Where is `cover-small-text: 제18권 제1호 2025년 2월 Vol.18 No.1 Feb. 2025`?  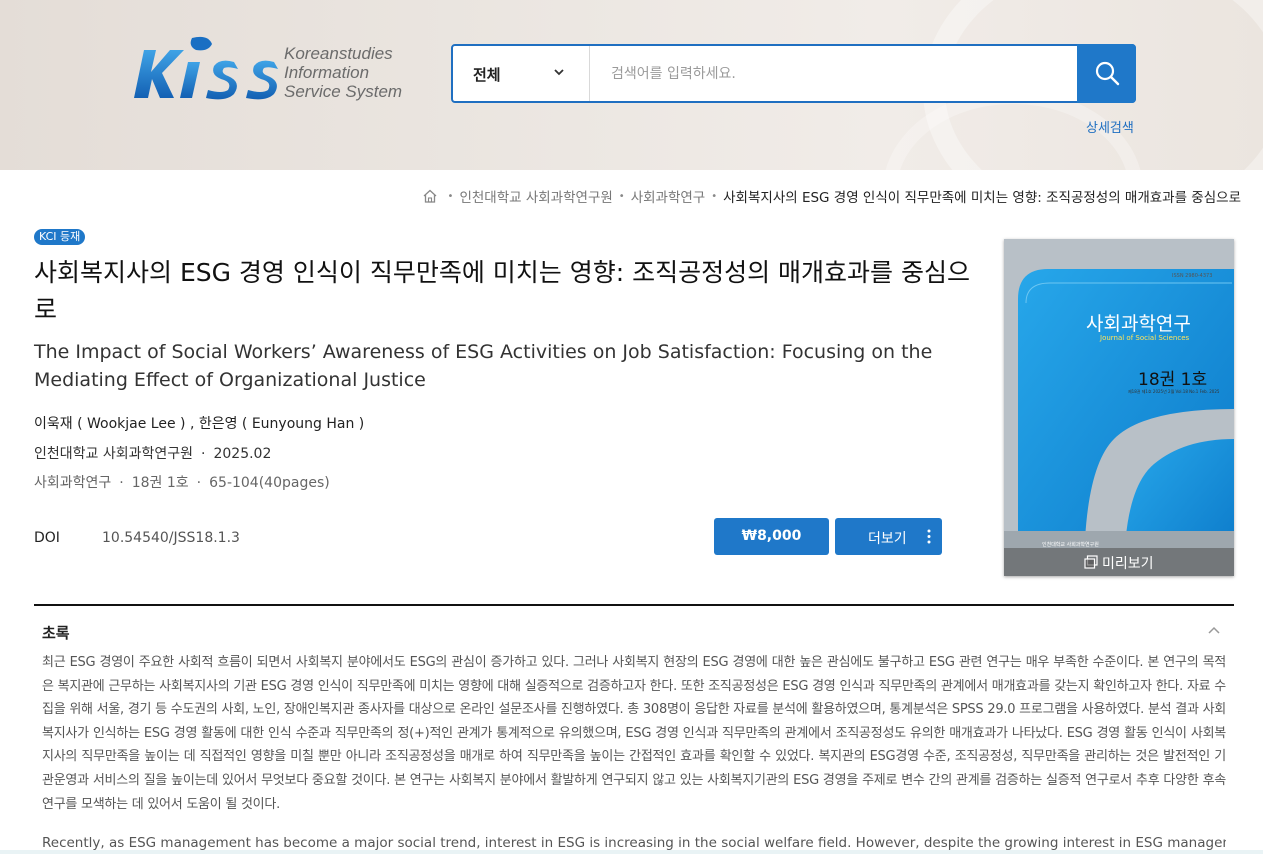 cover-small-text: 제18권 제1호 2025년 2월 Vol.18 No.1 Feb. 2025 is located at coordinates (1174, 391).